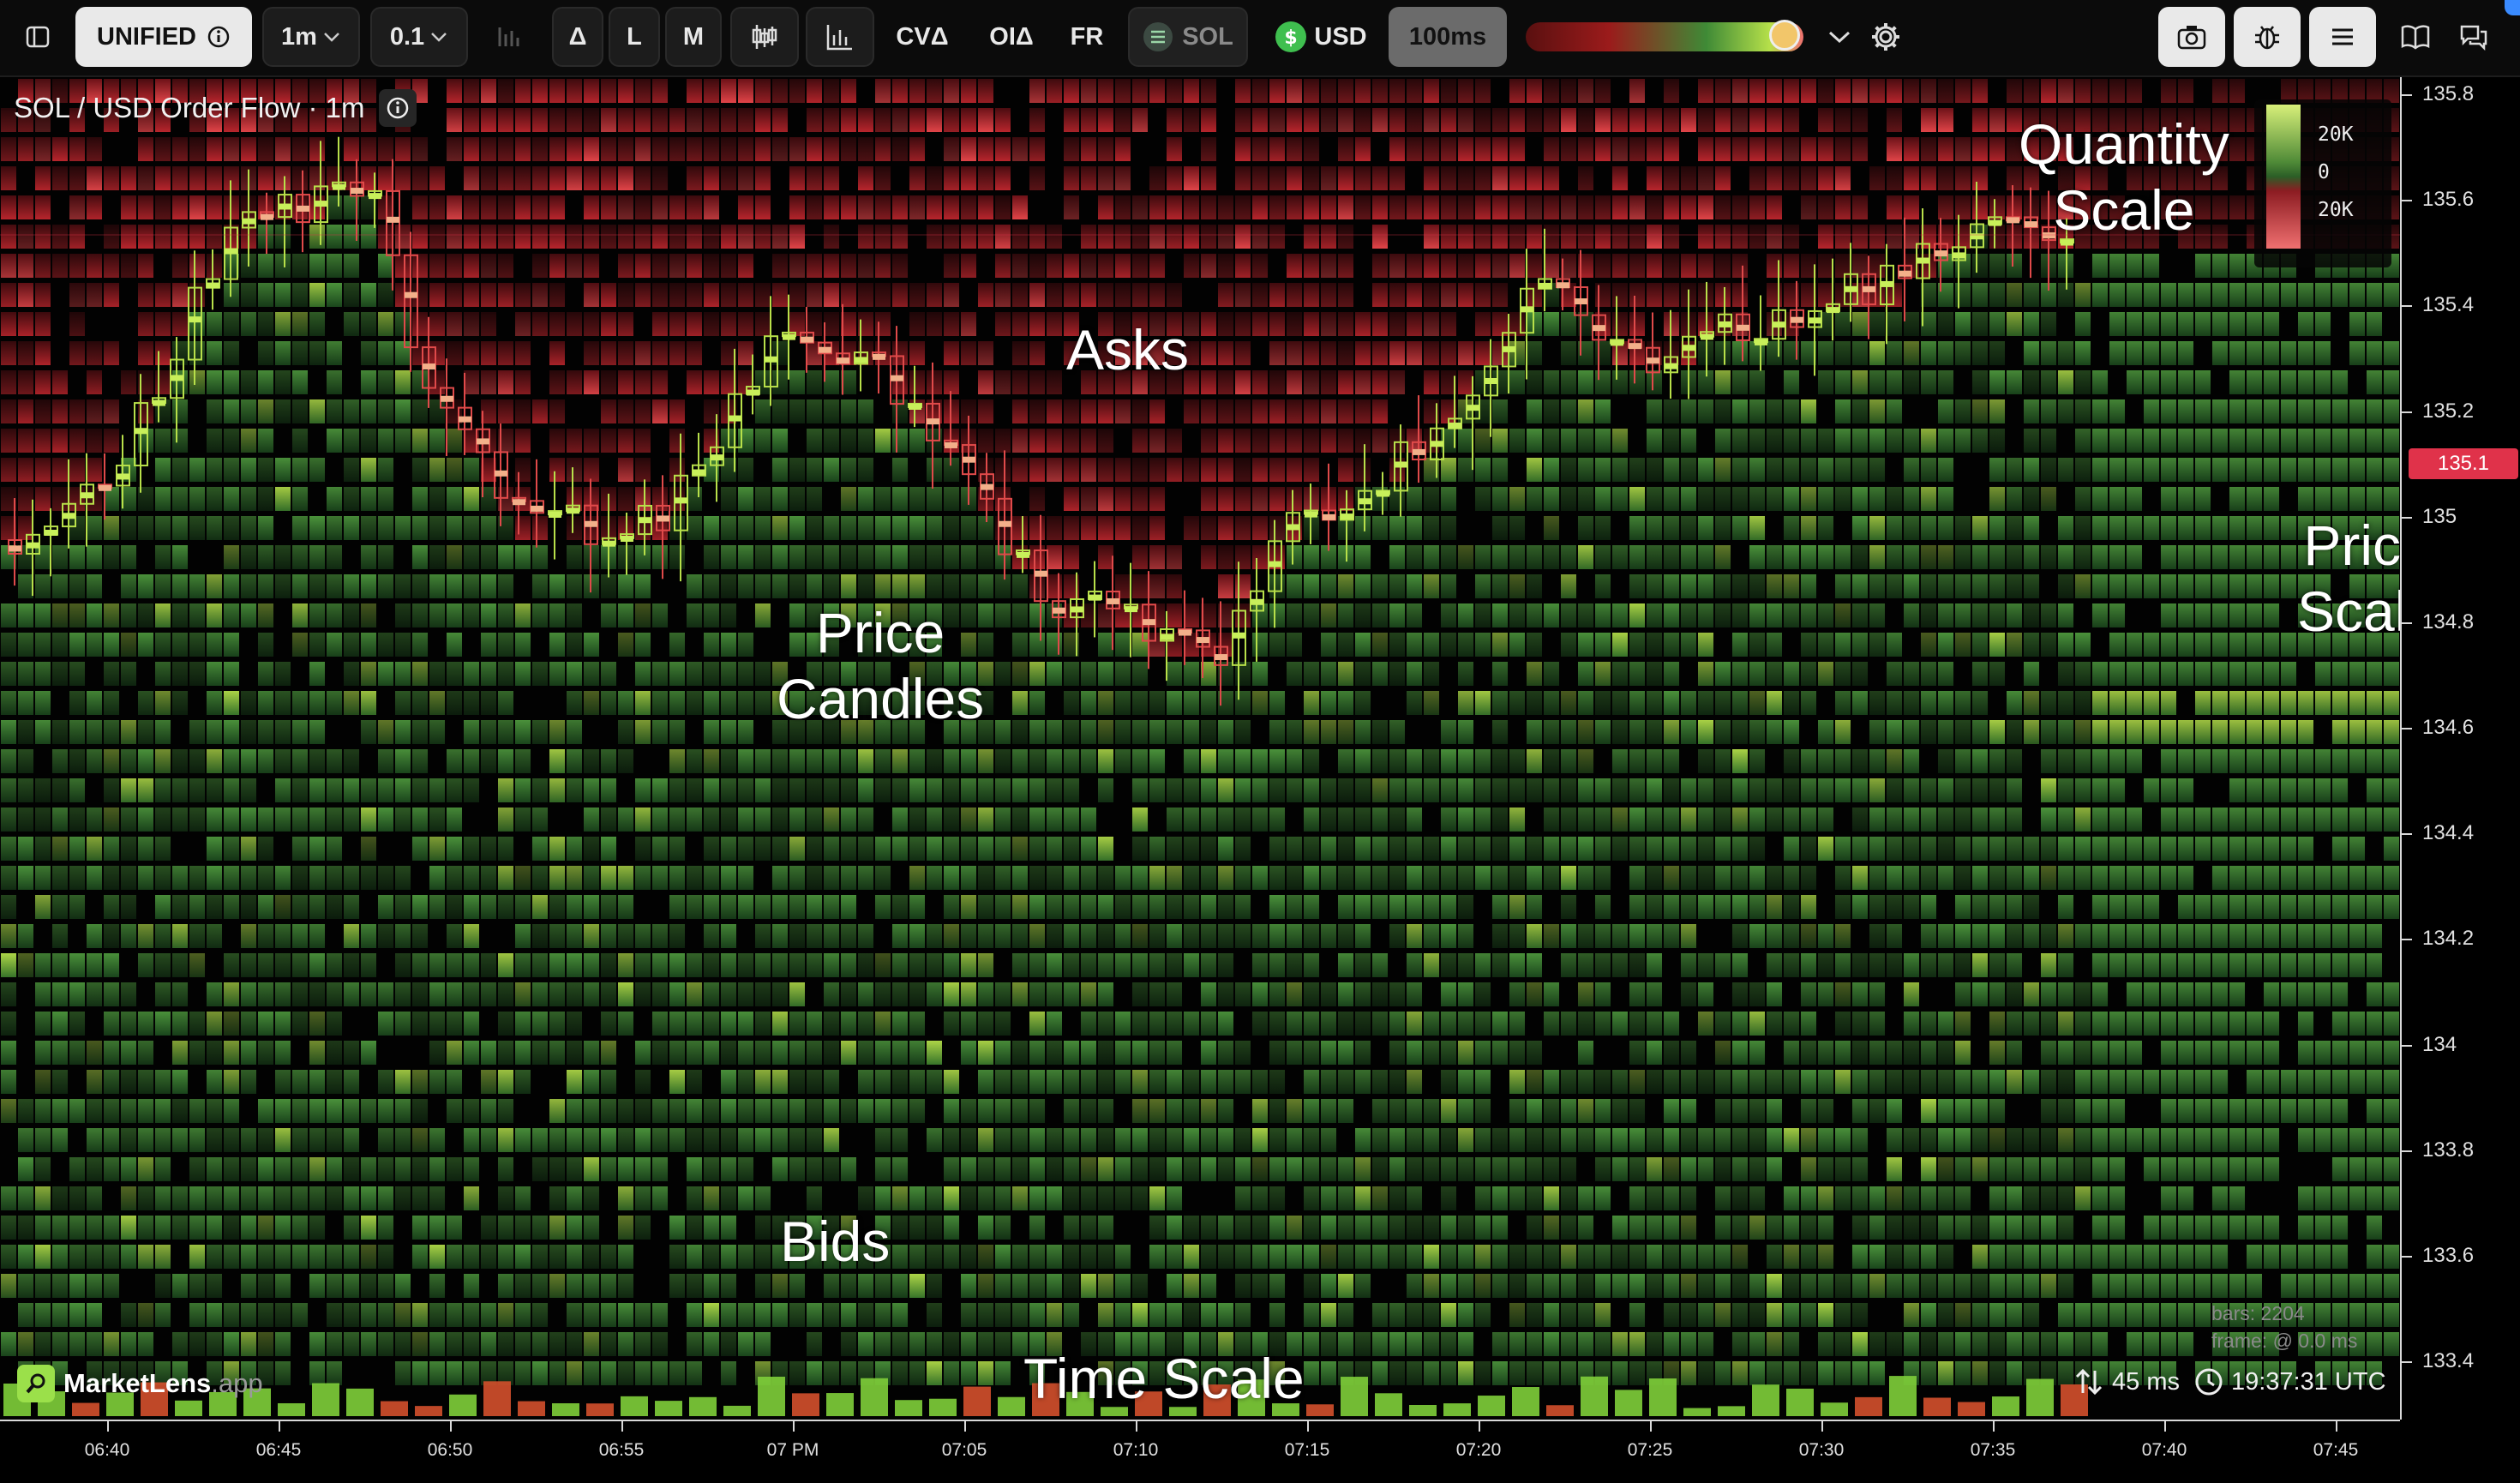 Image resolution: width=2520 pixels, height=1483 pixels. I want to click on heatmap-toggle-button, so click(509, 37).